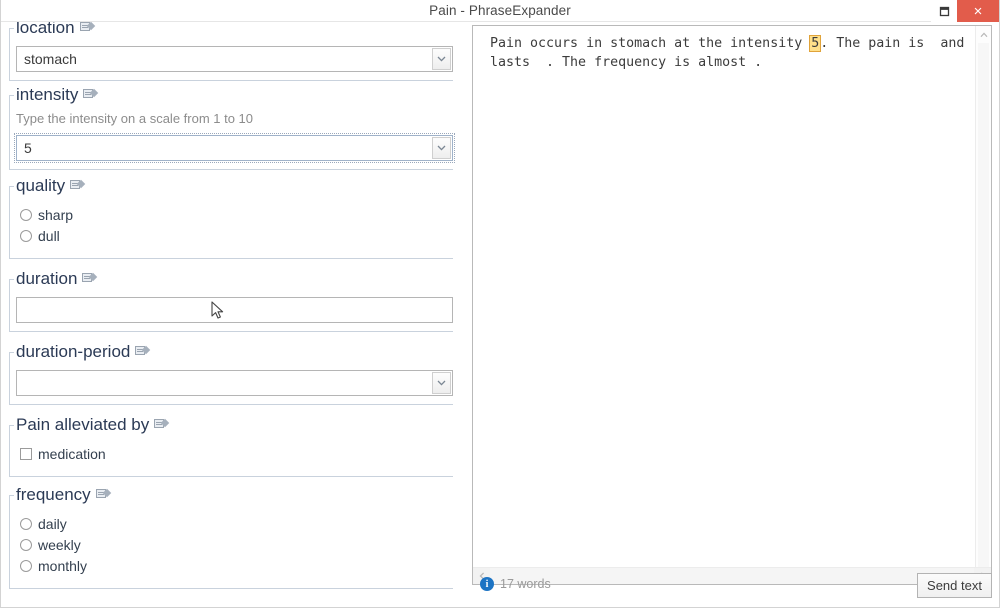 Image resolution: width=1000 pixels, height=608 pixels. I want to click on close-button: ×, so click(978, 11).